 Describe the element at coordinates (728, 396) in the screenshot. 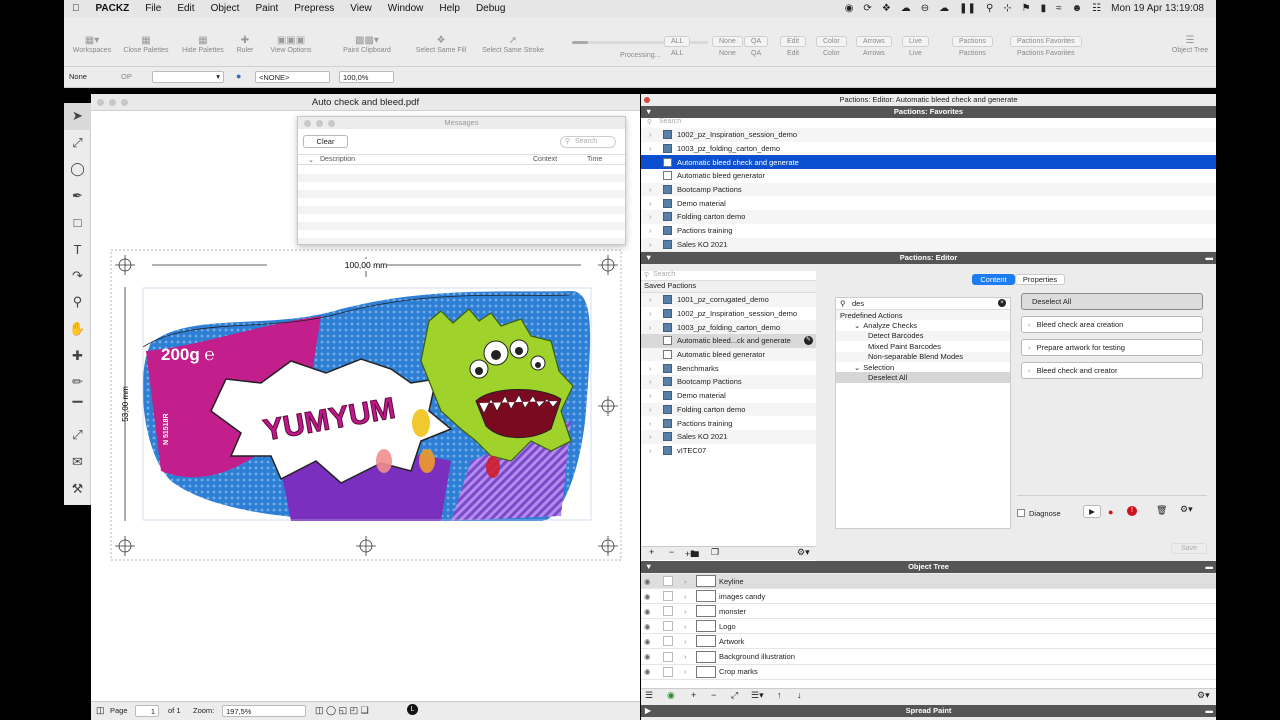

I see `saved-paction-item: › Demo material` at that location.